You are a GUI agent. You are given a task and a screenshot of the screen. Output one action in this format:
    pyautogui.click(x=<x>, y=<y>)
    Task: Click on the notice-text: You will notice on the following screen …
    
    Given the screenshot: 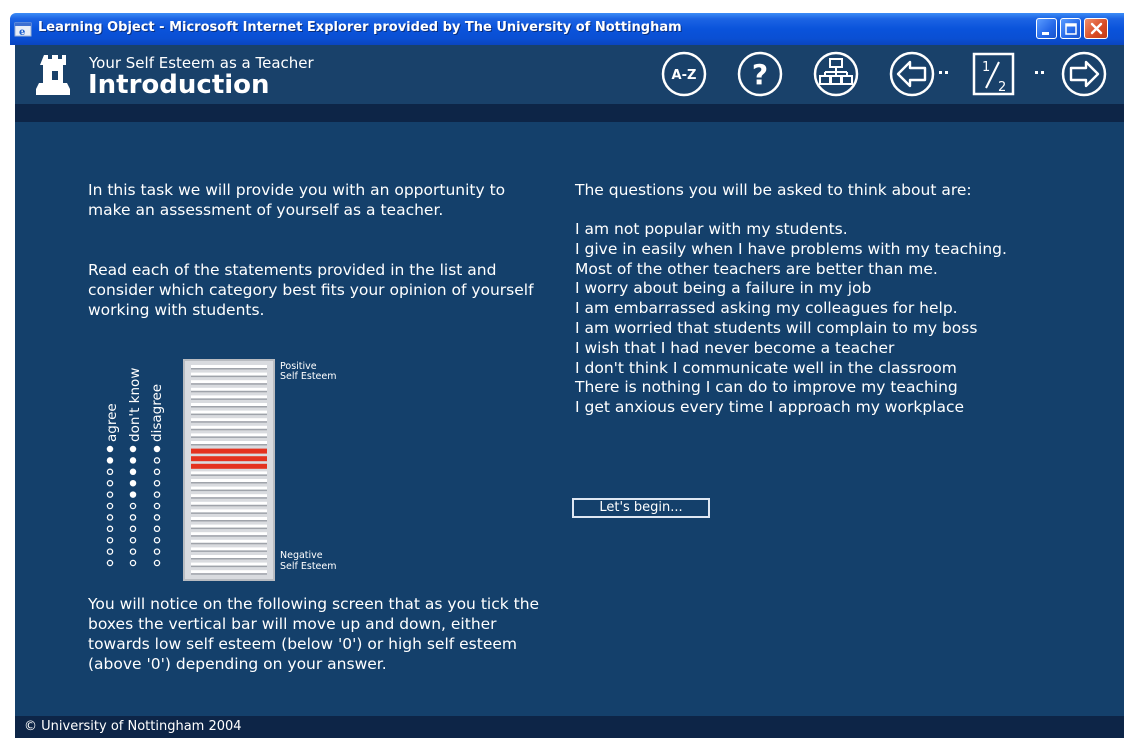 What is the action you would take?
    pyautogui.click(x=314, y=634)
    